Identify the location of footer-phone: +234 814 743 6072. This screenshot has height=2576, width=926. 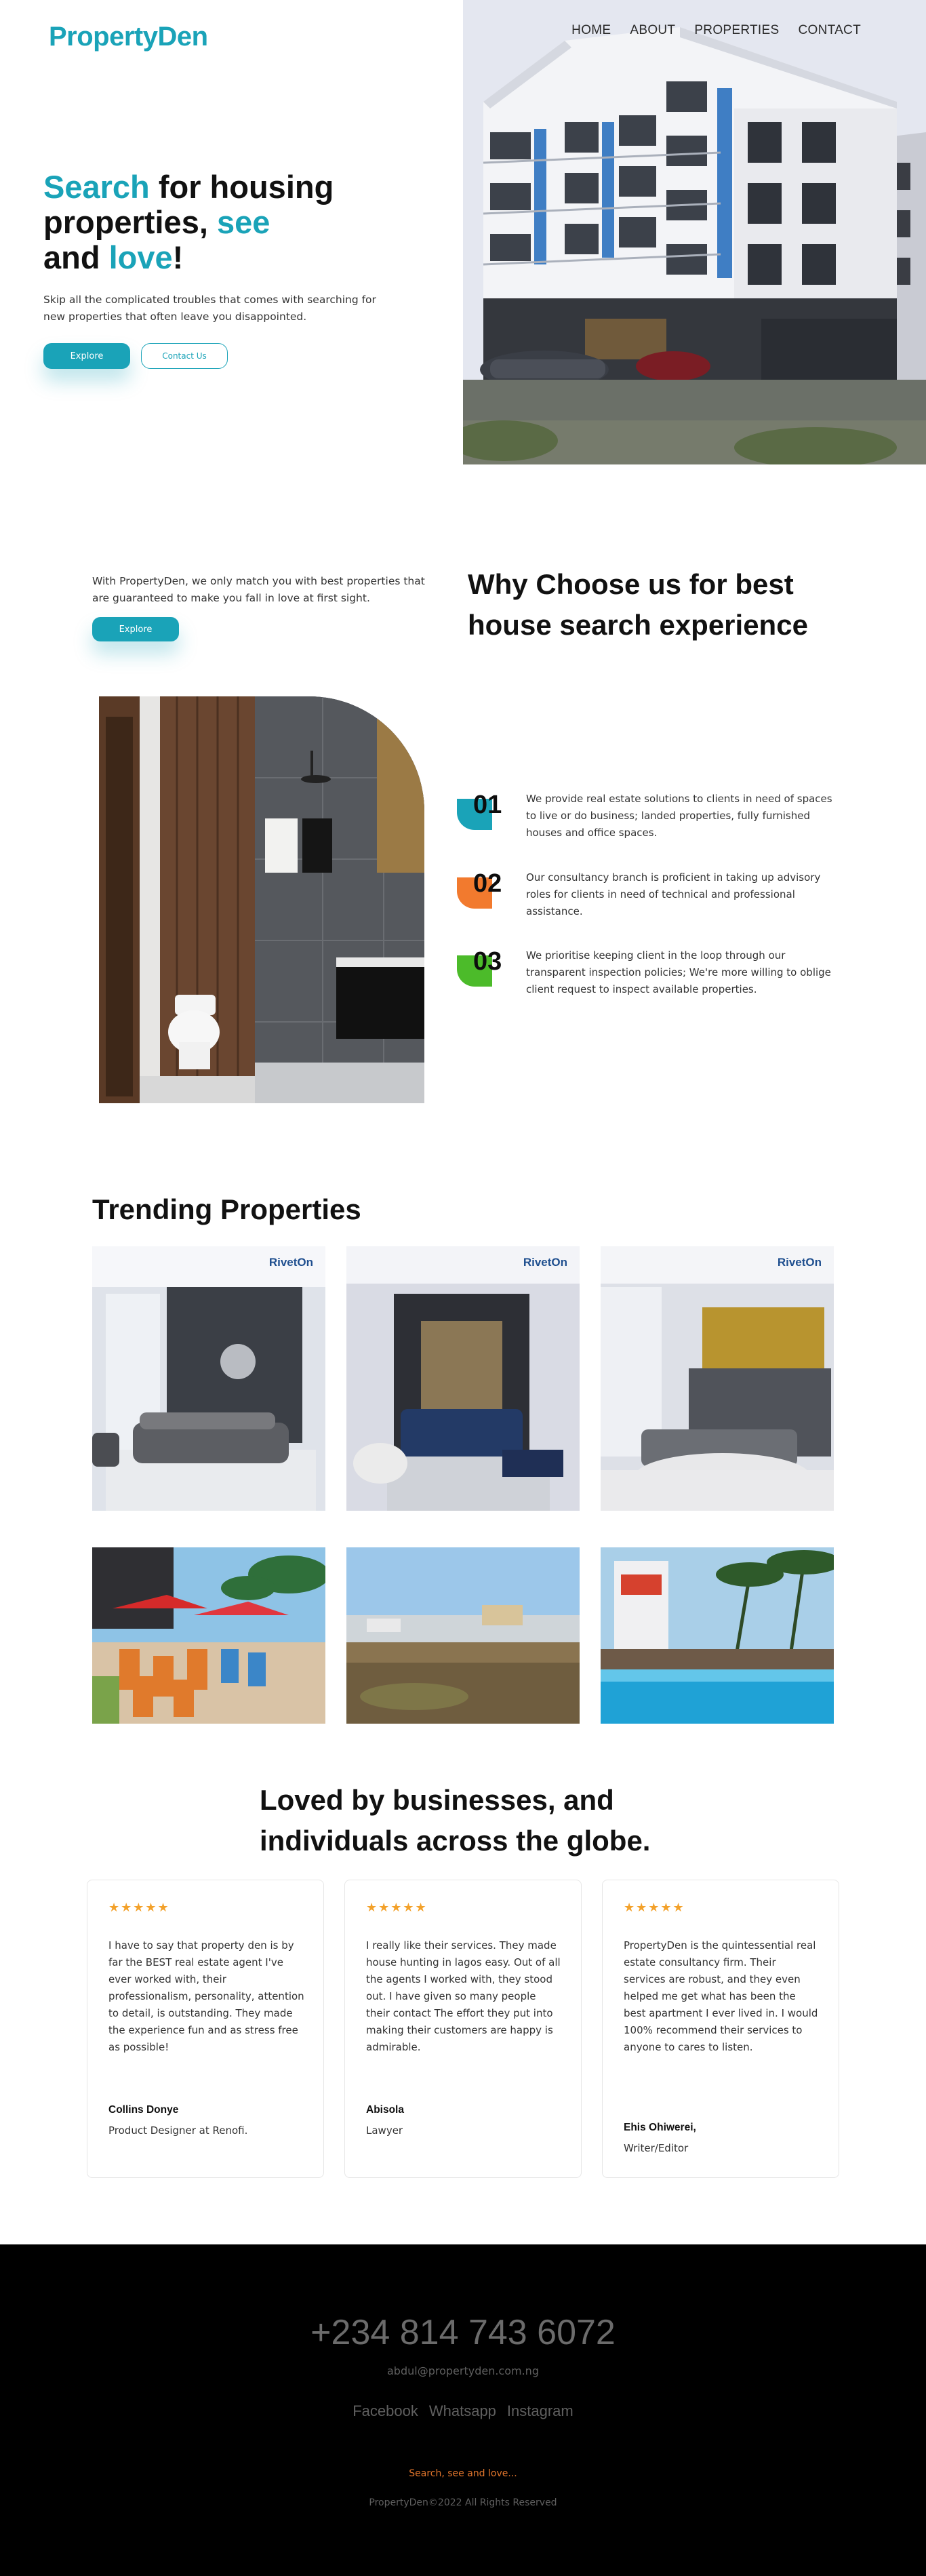
(463, 2332).